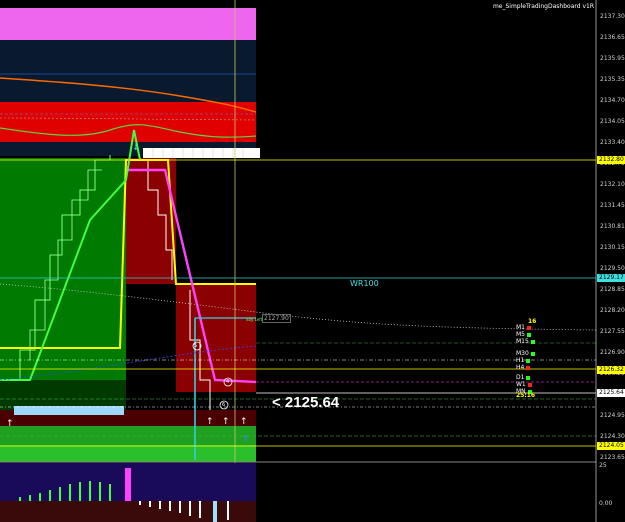 Image resolution: width=625 pixels, height=522 pixels. I want to click on price-axis-tick: 2128.85, so click(612, 289).